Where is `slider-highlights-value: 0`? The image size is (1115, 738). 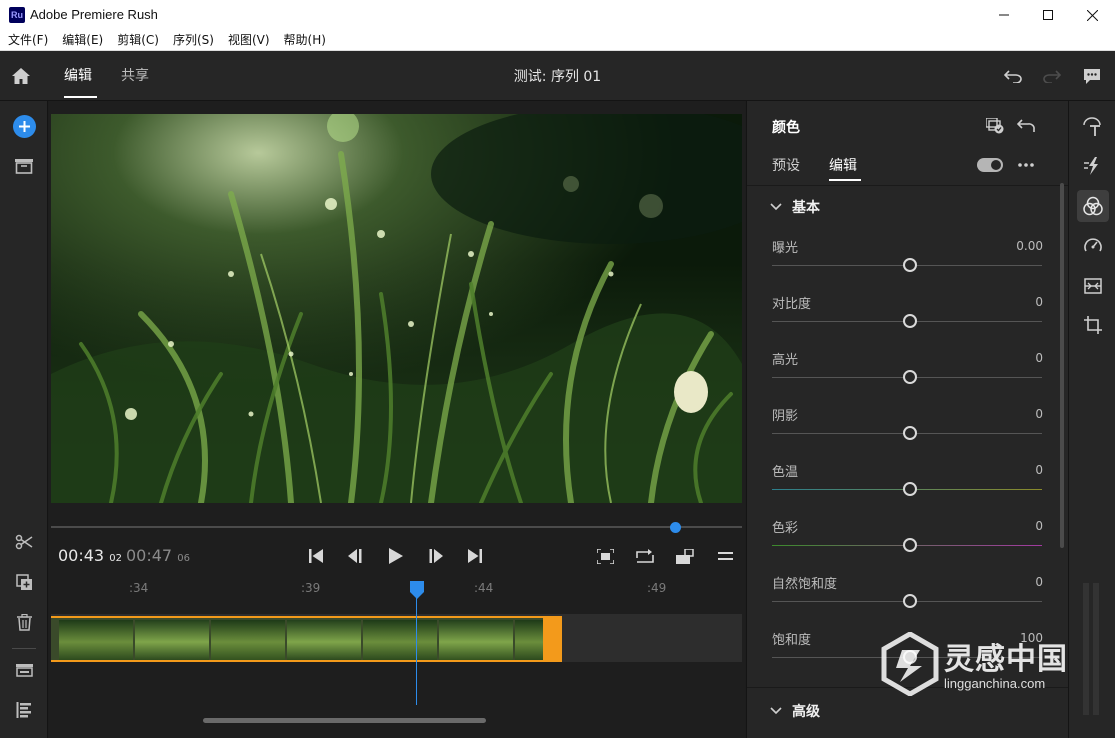 slider-highlights-value: 0 is located at coordinates (1039, 358).